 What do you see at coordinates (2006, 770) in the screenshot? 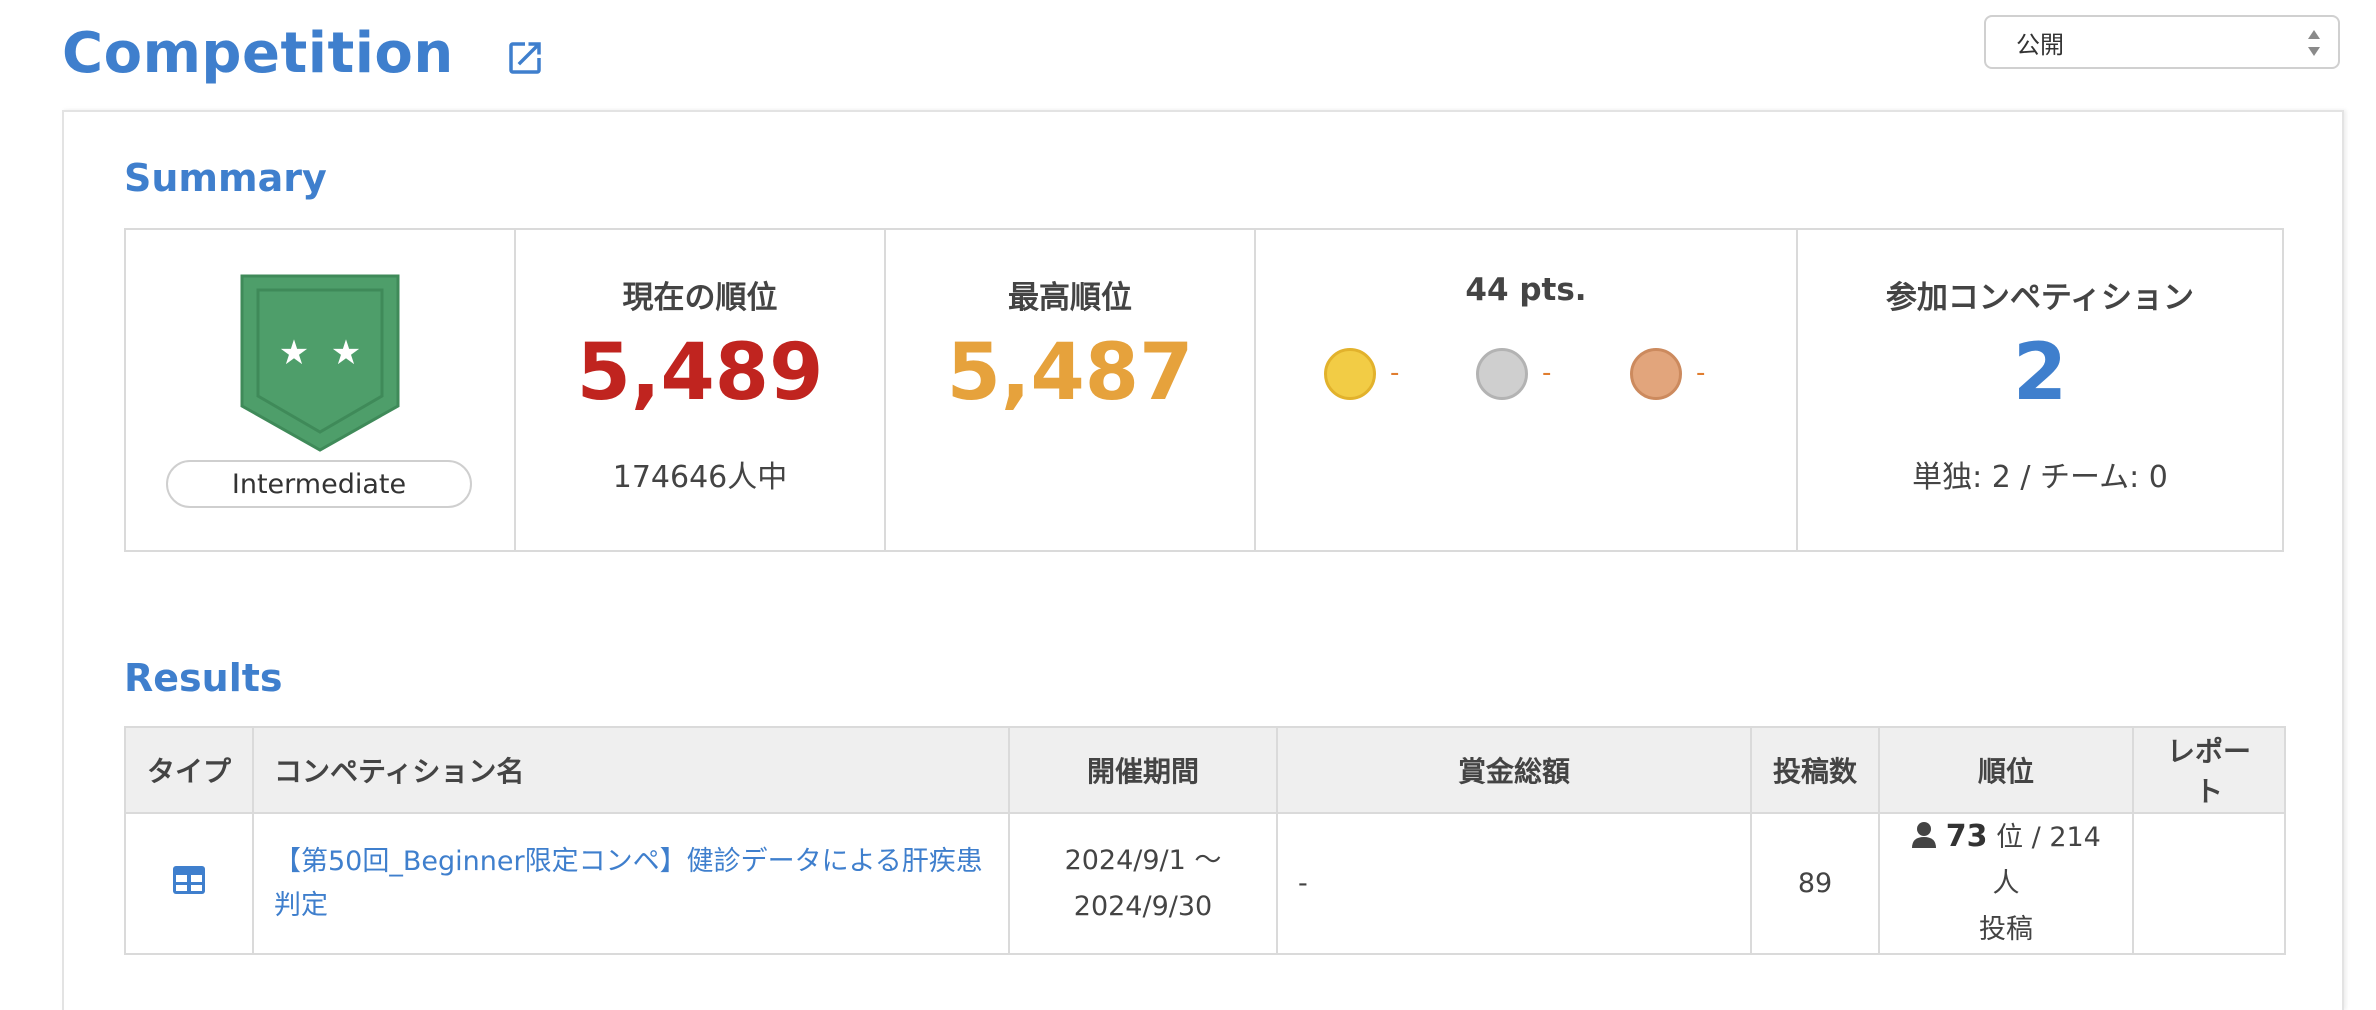
I see `col-rank: 順位` at bounding box center [2006, 770].